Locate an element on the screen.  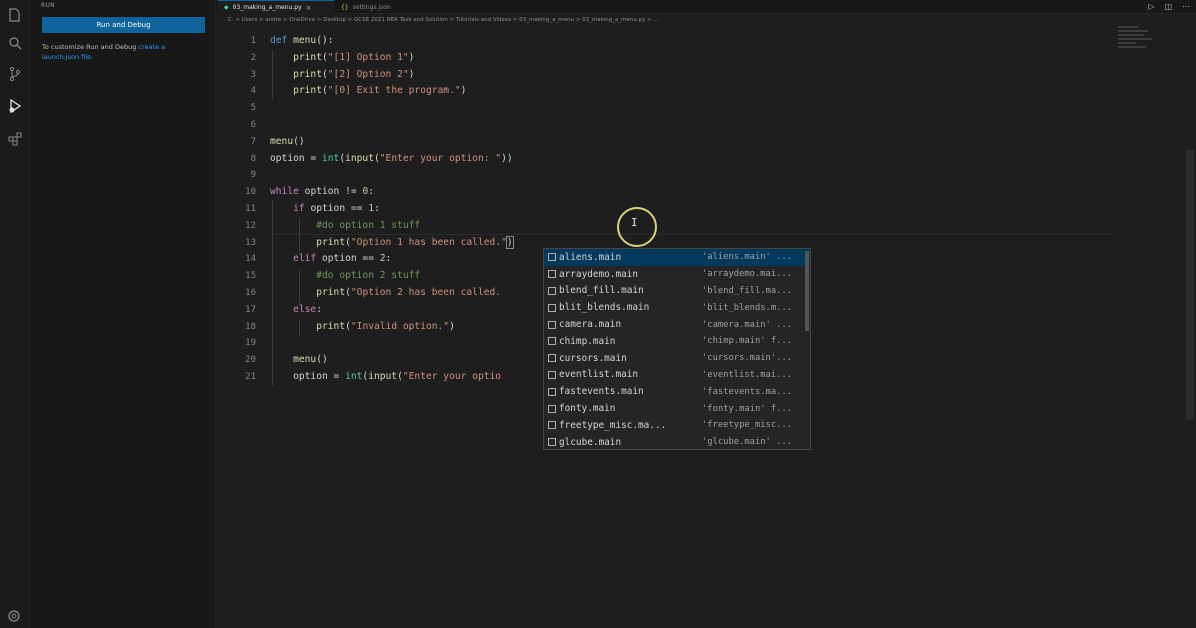
suggestion-label: glcube.main is located at coordinates (590, 442).